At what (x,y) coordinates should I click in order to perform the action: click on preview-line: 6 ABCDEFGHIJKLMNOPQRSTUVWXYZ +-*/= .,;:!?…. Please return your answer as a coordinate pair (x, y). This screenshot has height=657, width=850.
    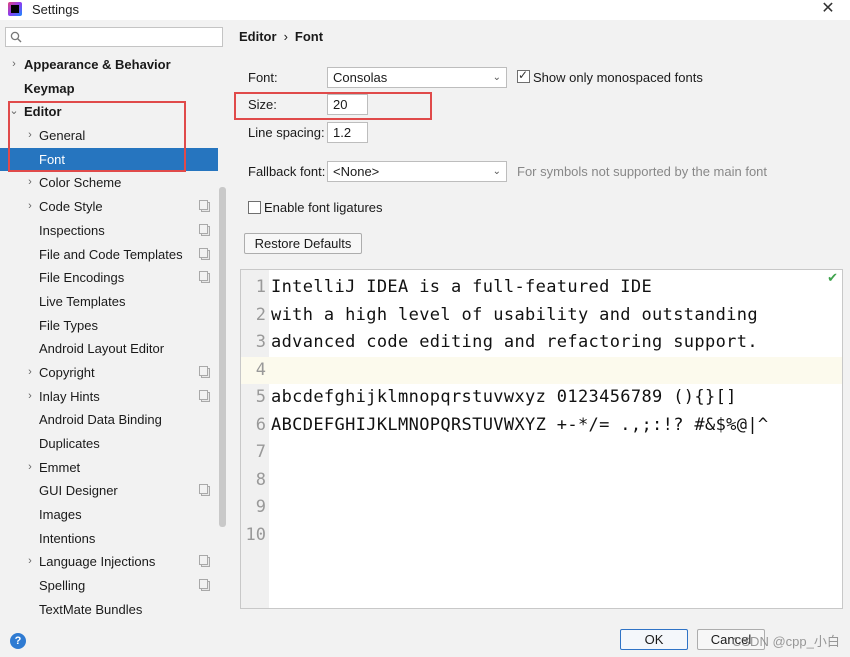
    Looking at the image, I should click on (541, 426).